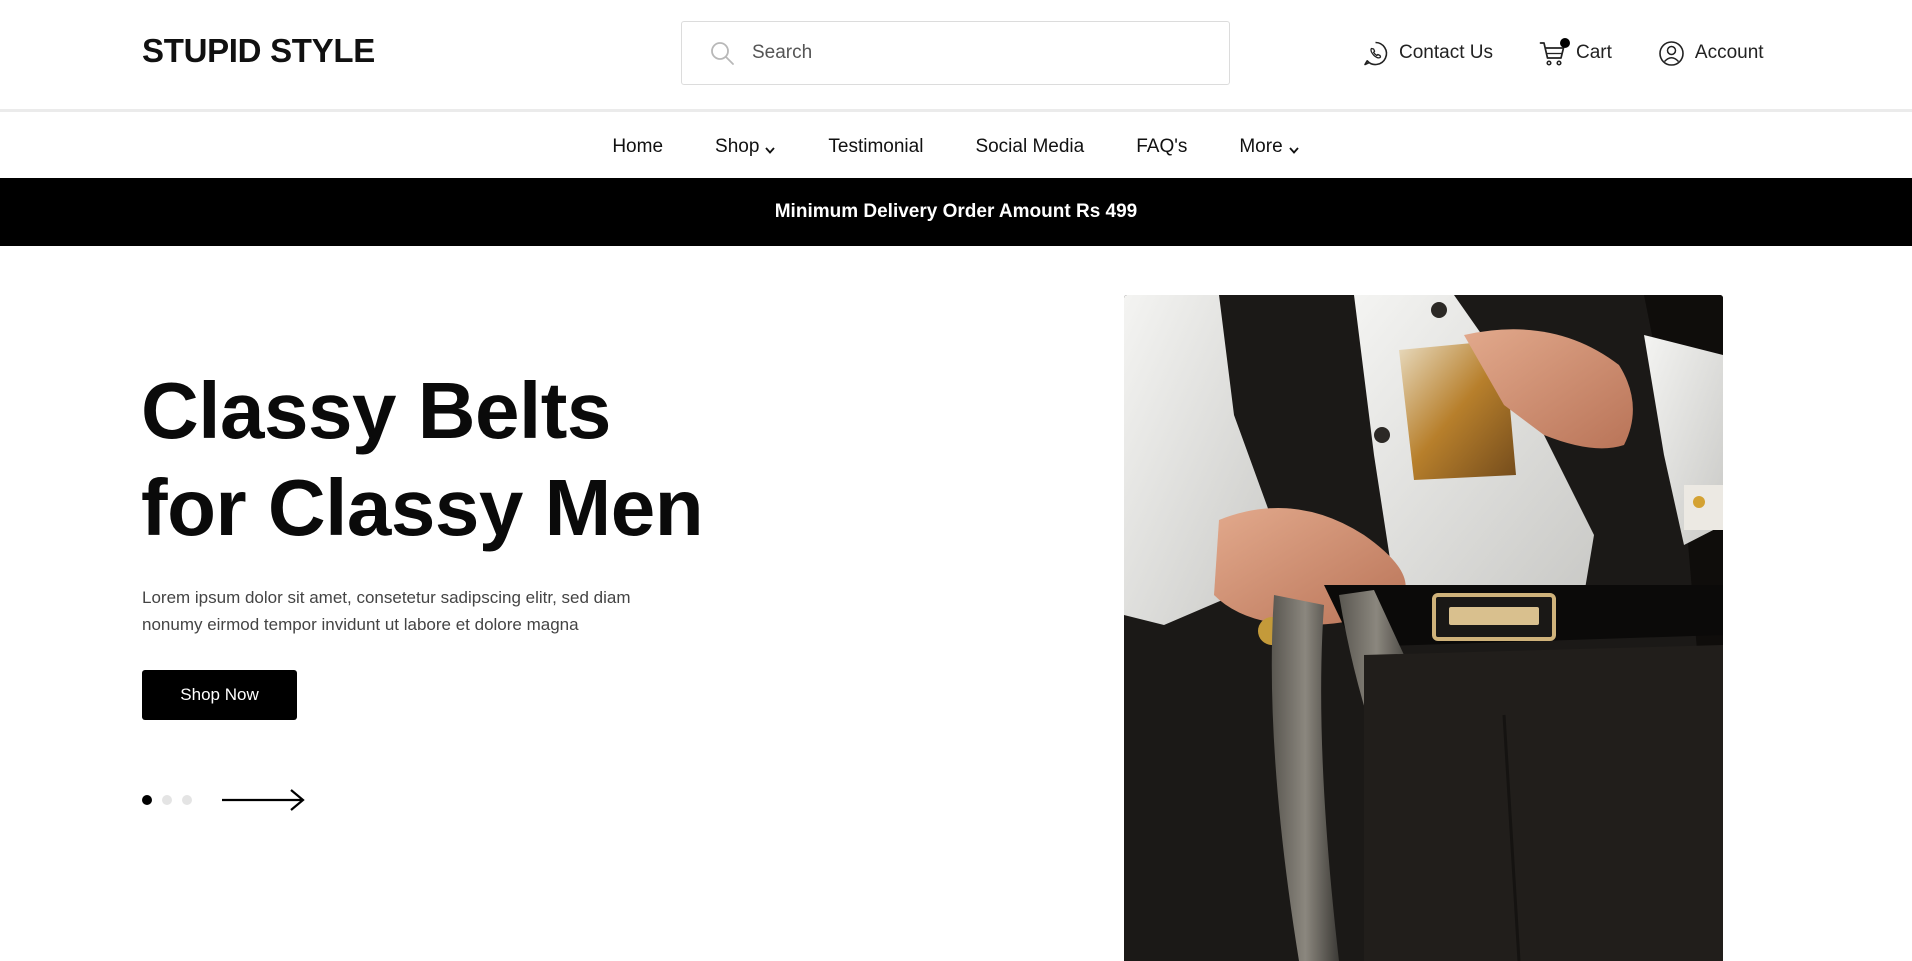  What do you see at coordinates (1261, 146) in the screenshot?
I see `nav-item-label: More` at bounding box center [1261, 146].